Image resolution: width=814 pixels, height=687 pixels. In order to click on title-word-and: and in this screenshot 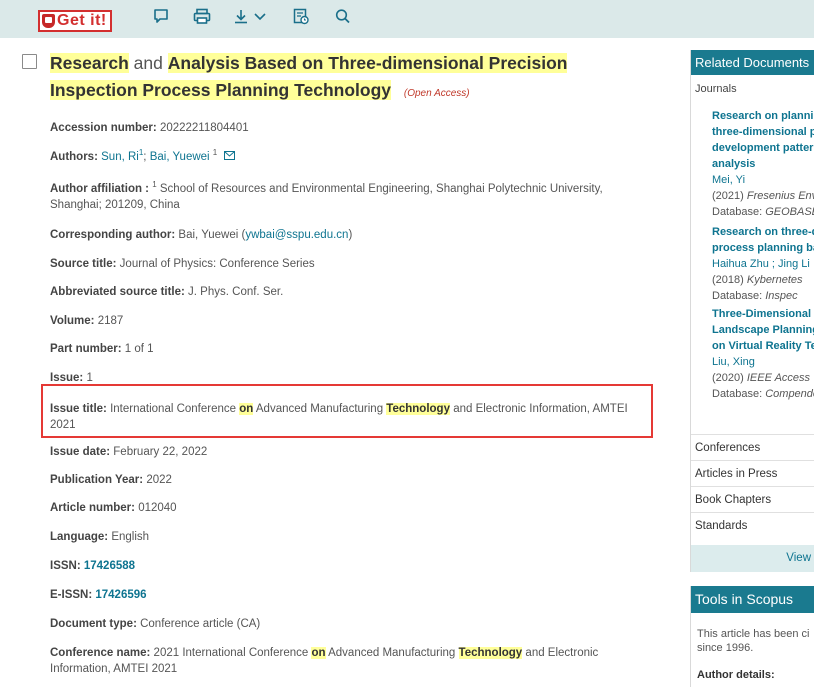, I will do `click(148, 63)`.